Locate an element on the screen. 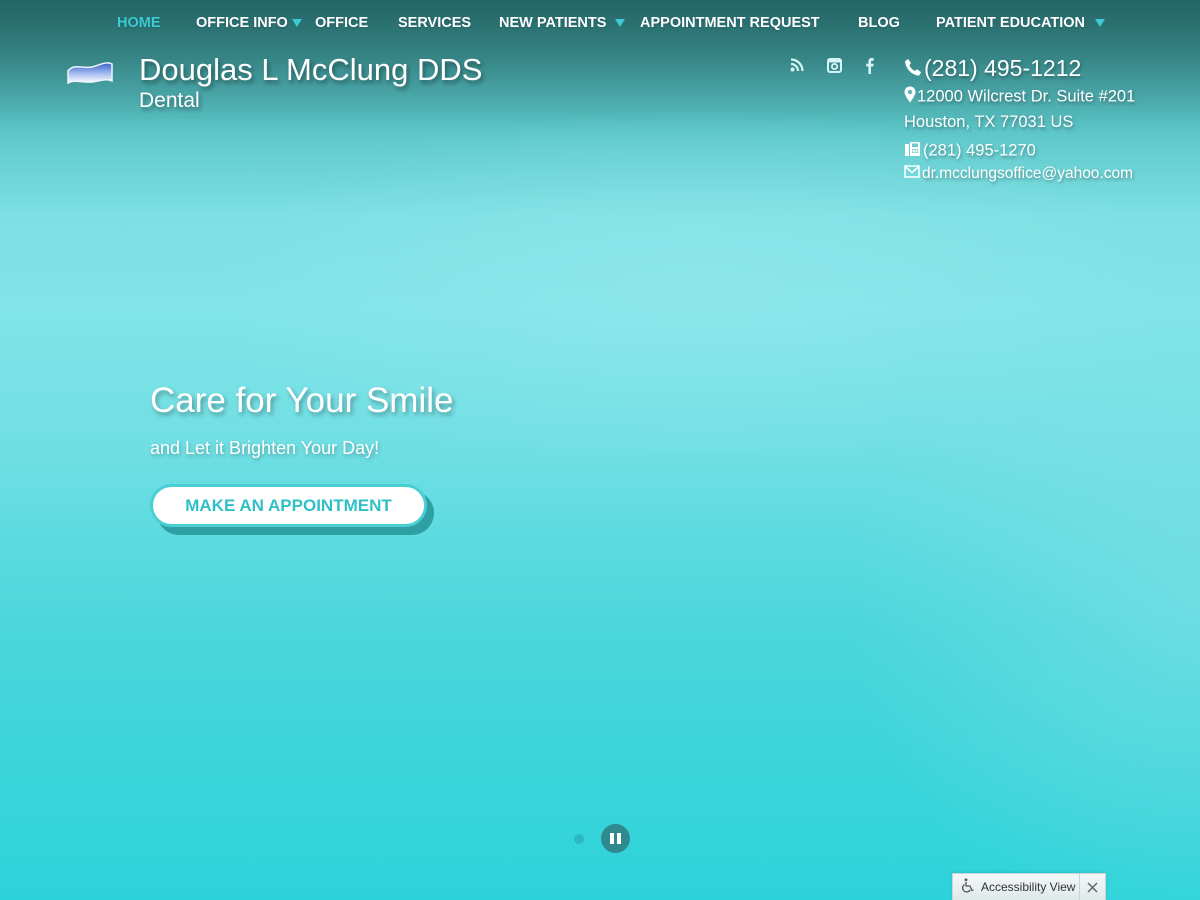 The width and height of the screenshot is (1200, 900). nav-item-blog: BLOG is located at coordinates (879, 23).